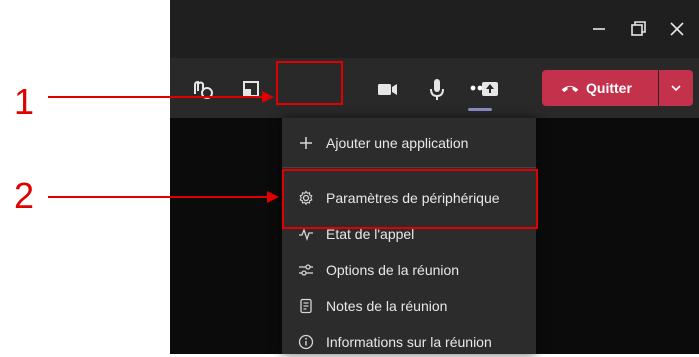  Describe the element at coordinates (393, 270) in the screenshot. I see `menu-item-label: Options de la réunion` at that location.